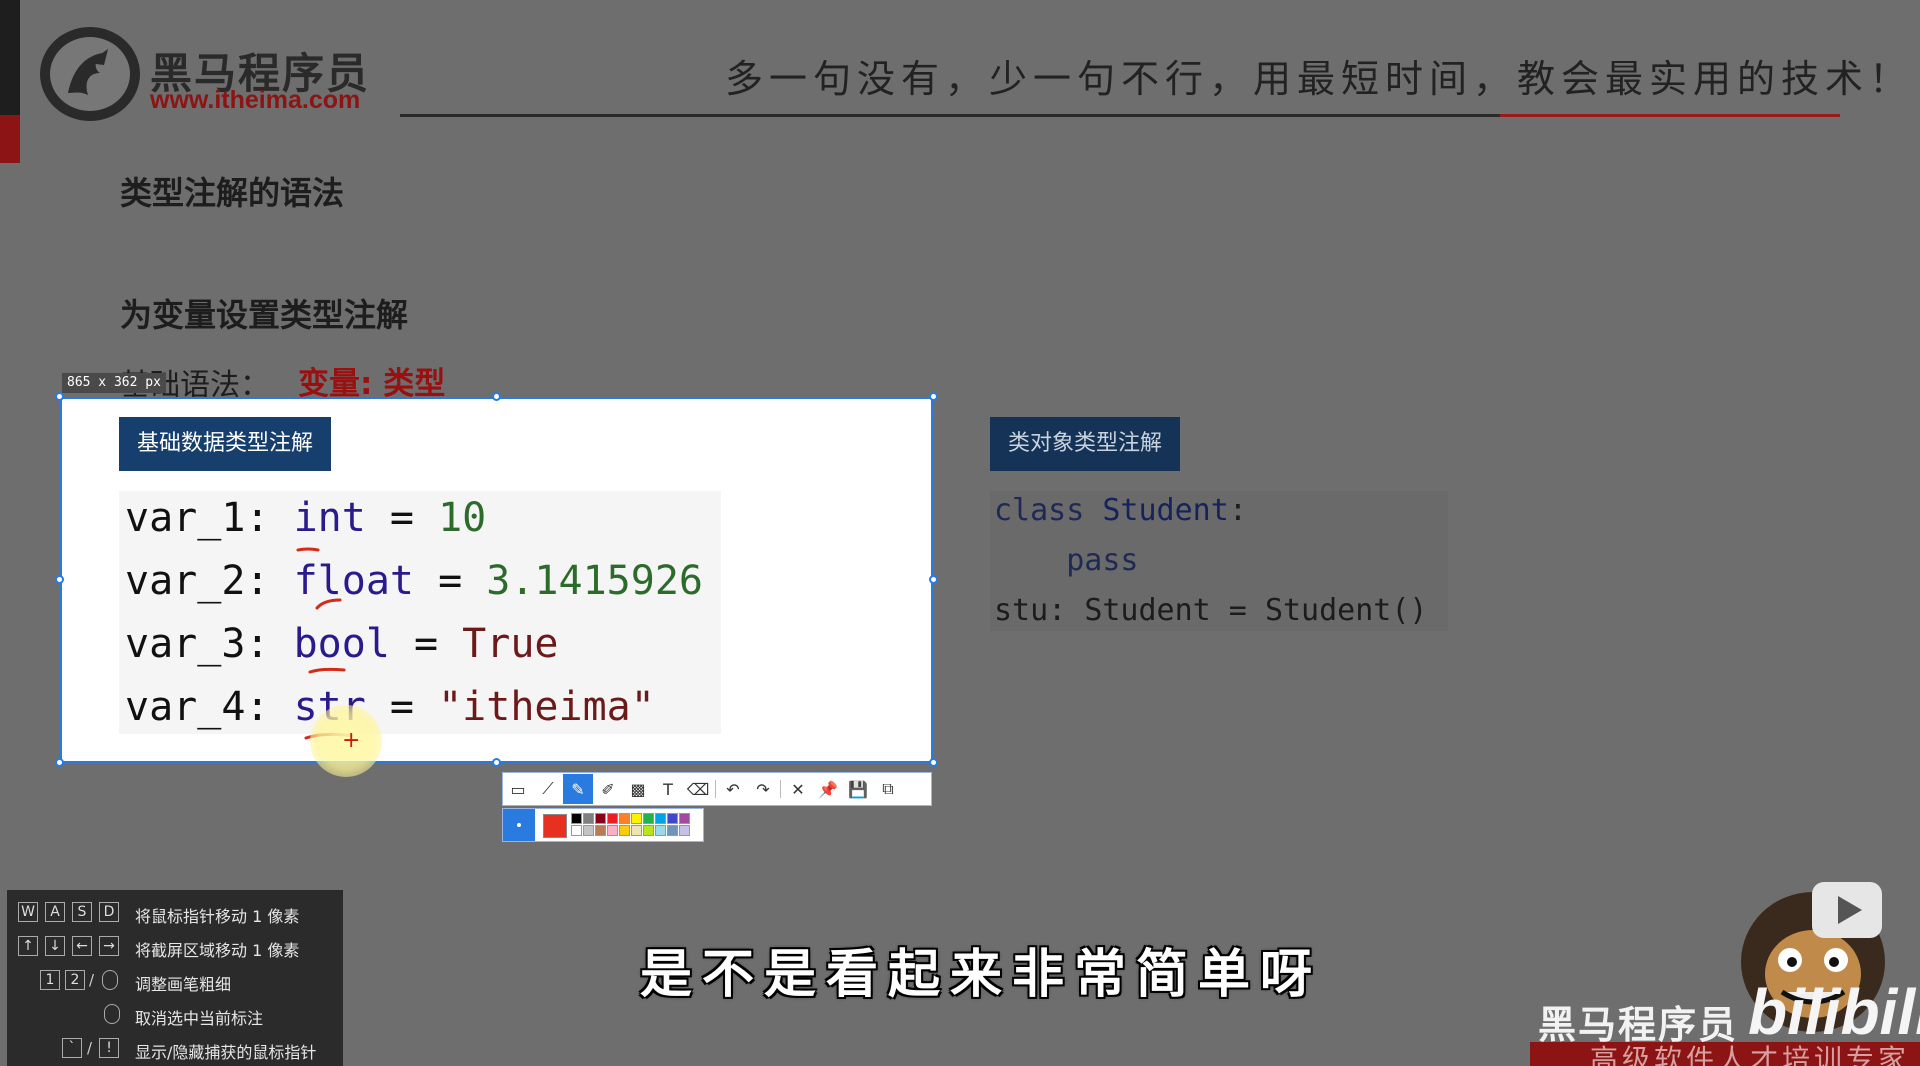 The image size is (1920, 1066). What do you see at coordinates (1237, 610) in the screenshot?
I see `code-eq: =` at bounding box center [1237, 610].